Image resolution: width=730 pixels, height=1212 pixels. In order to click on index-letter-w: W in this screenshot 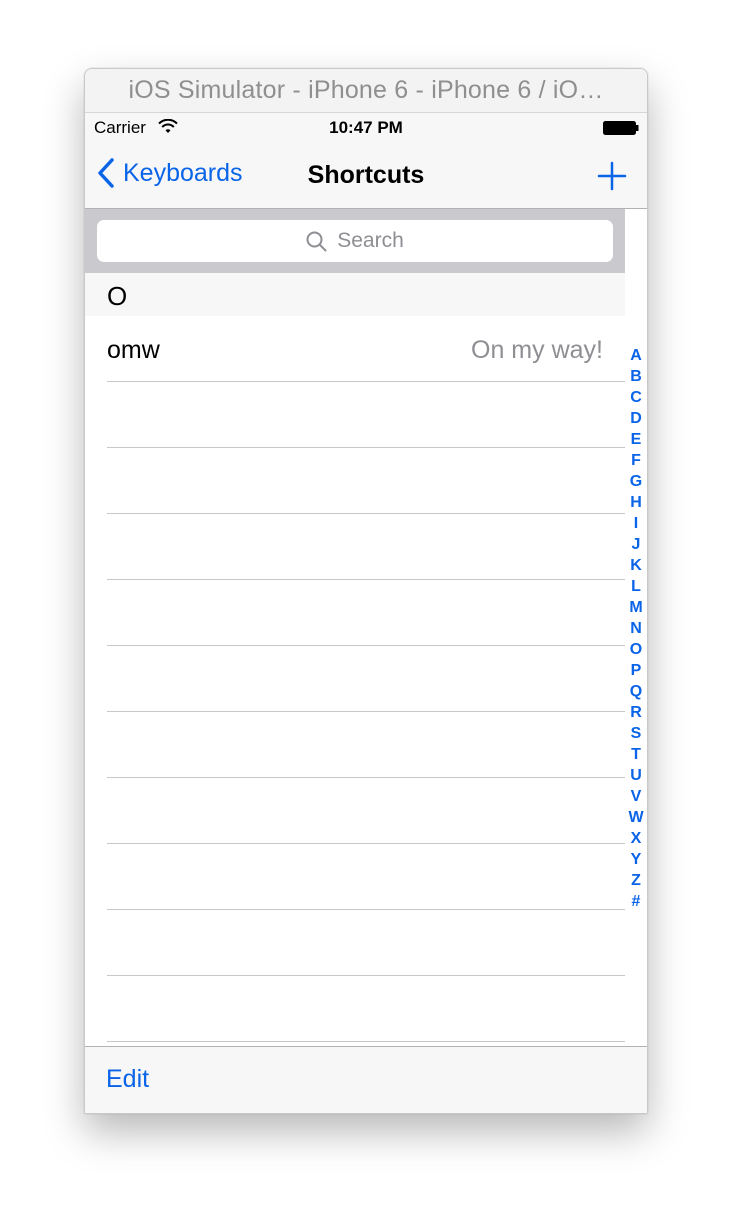, I will do `click(635, 817)`.